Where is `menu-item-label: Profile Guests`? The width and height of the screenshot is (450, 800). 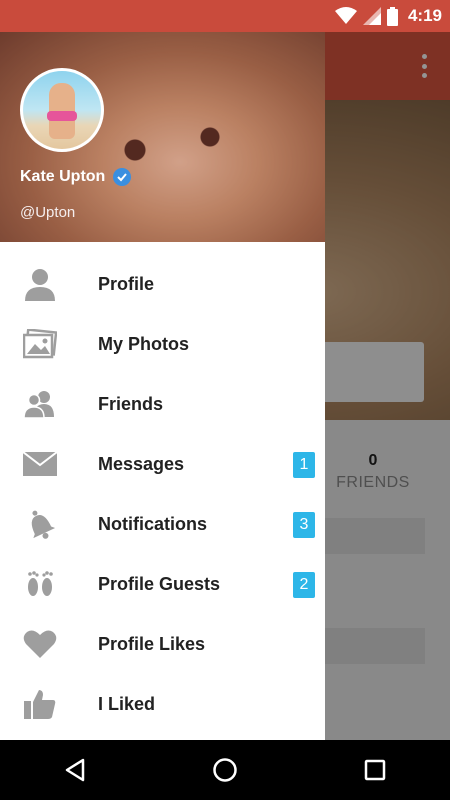 menu-item-label: Profile Guests is located at coordinates (159, 583).